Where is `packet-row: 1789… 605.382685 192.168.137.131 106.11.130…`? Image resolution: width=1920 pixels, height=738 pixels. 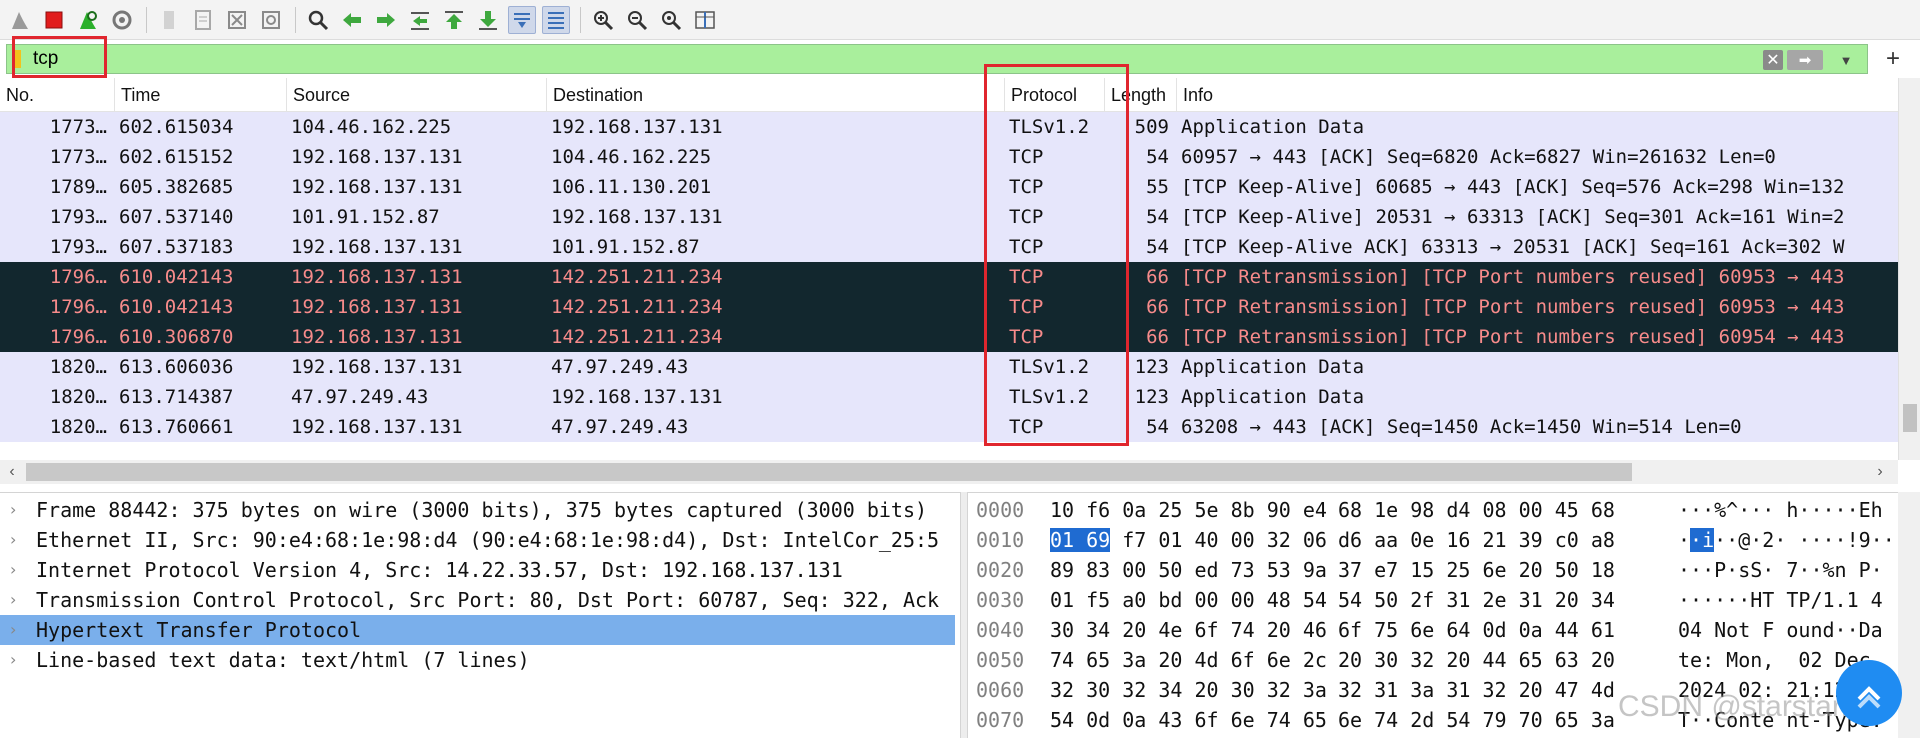
packet-row: 1789… 605.382685 192.168.137.131 106.11.130… is located at coordinates (949, 187).